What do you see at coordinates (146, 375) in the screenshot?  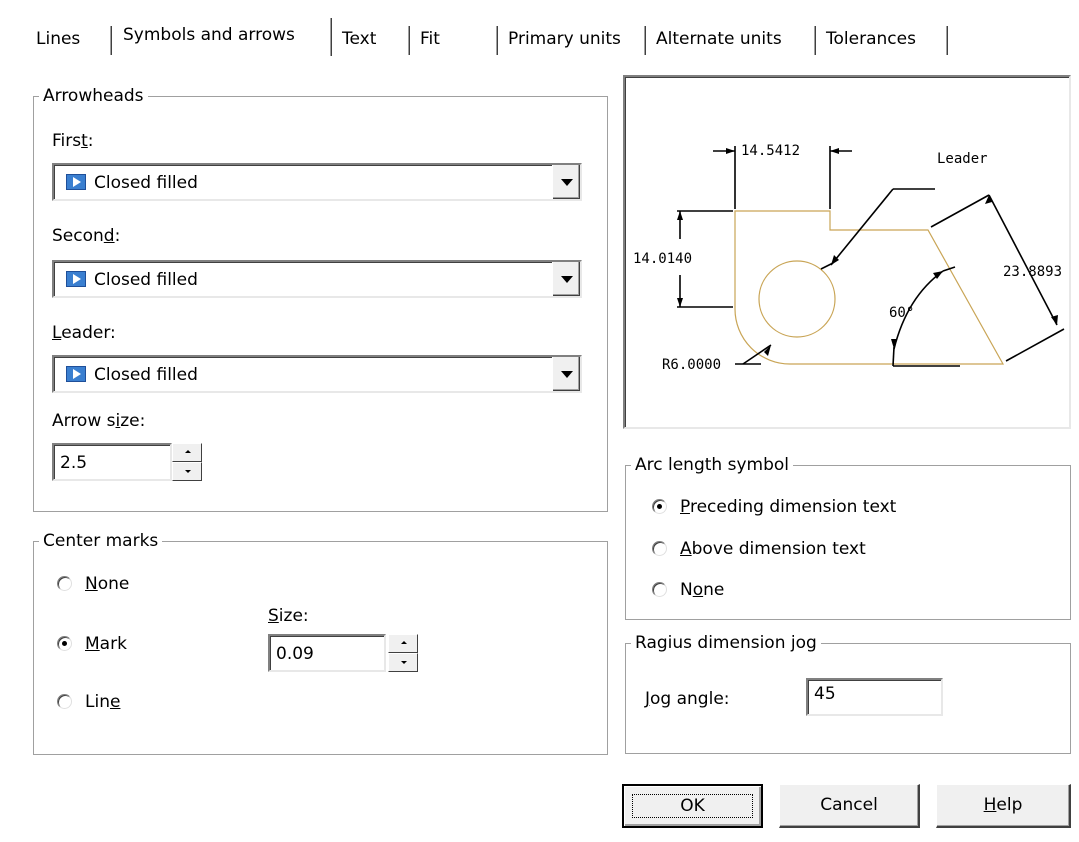 I see `leader-arrow-value: Closed filled` at bounding box center [146, 375].